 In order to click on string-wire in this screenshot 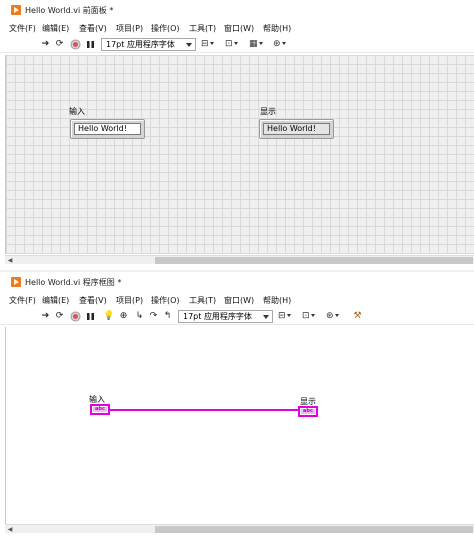, I will do `click(204, 410)`.